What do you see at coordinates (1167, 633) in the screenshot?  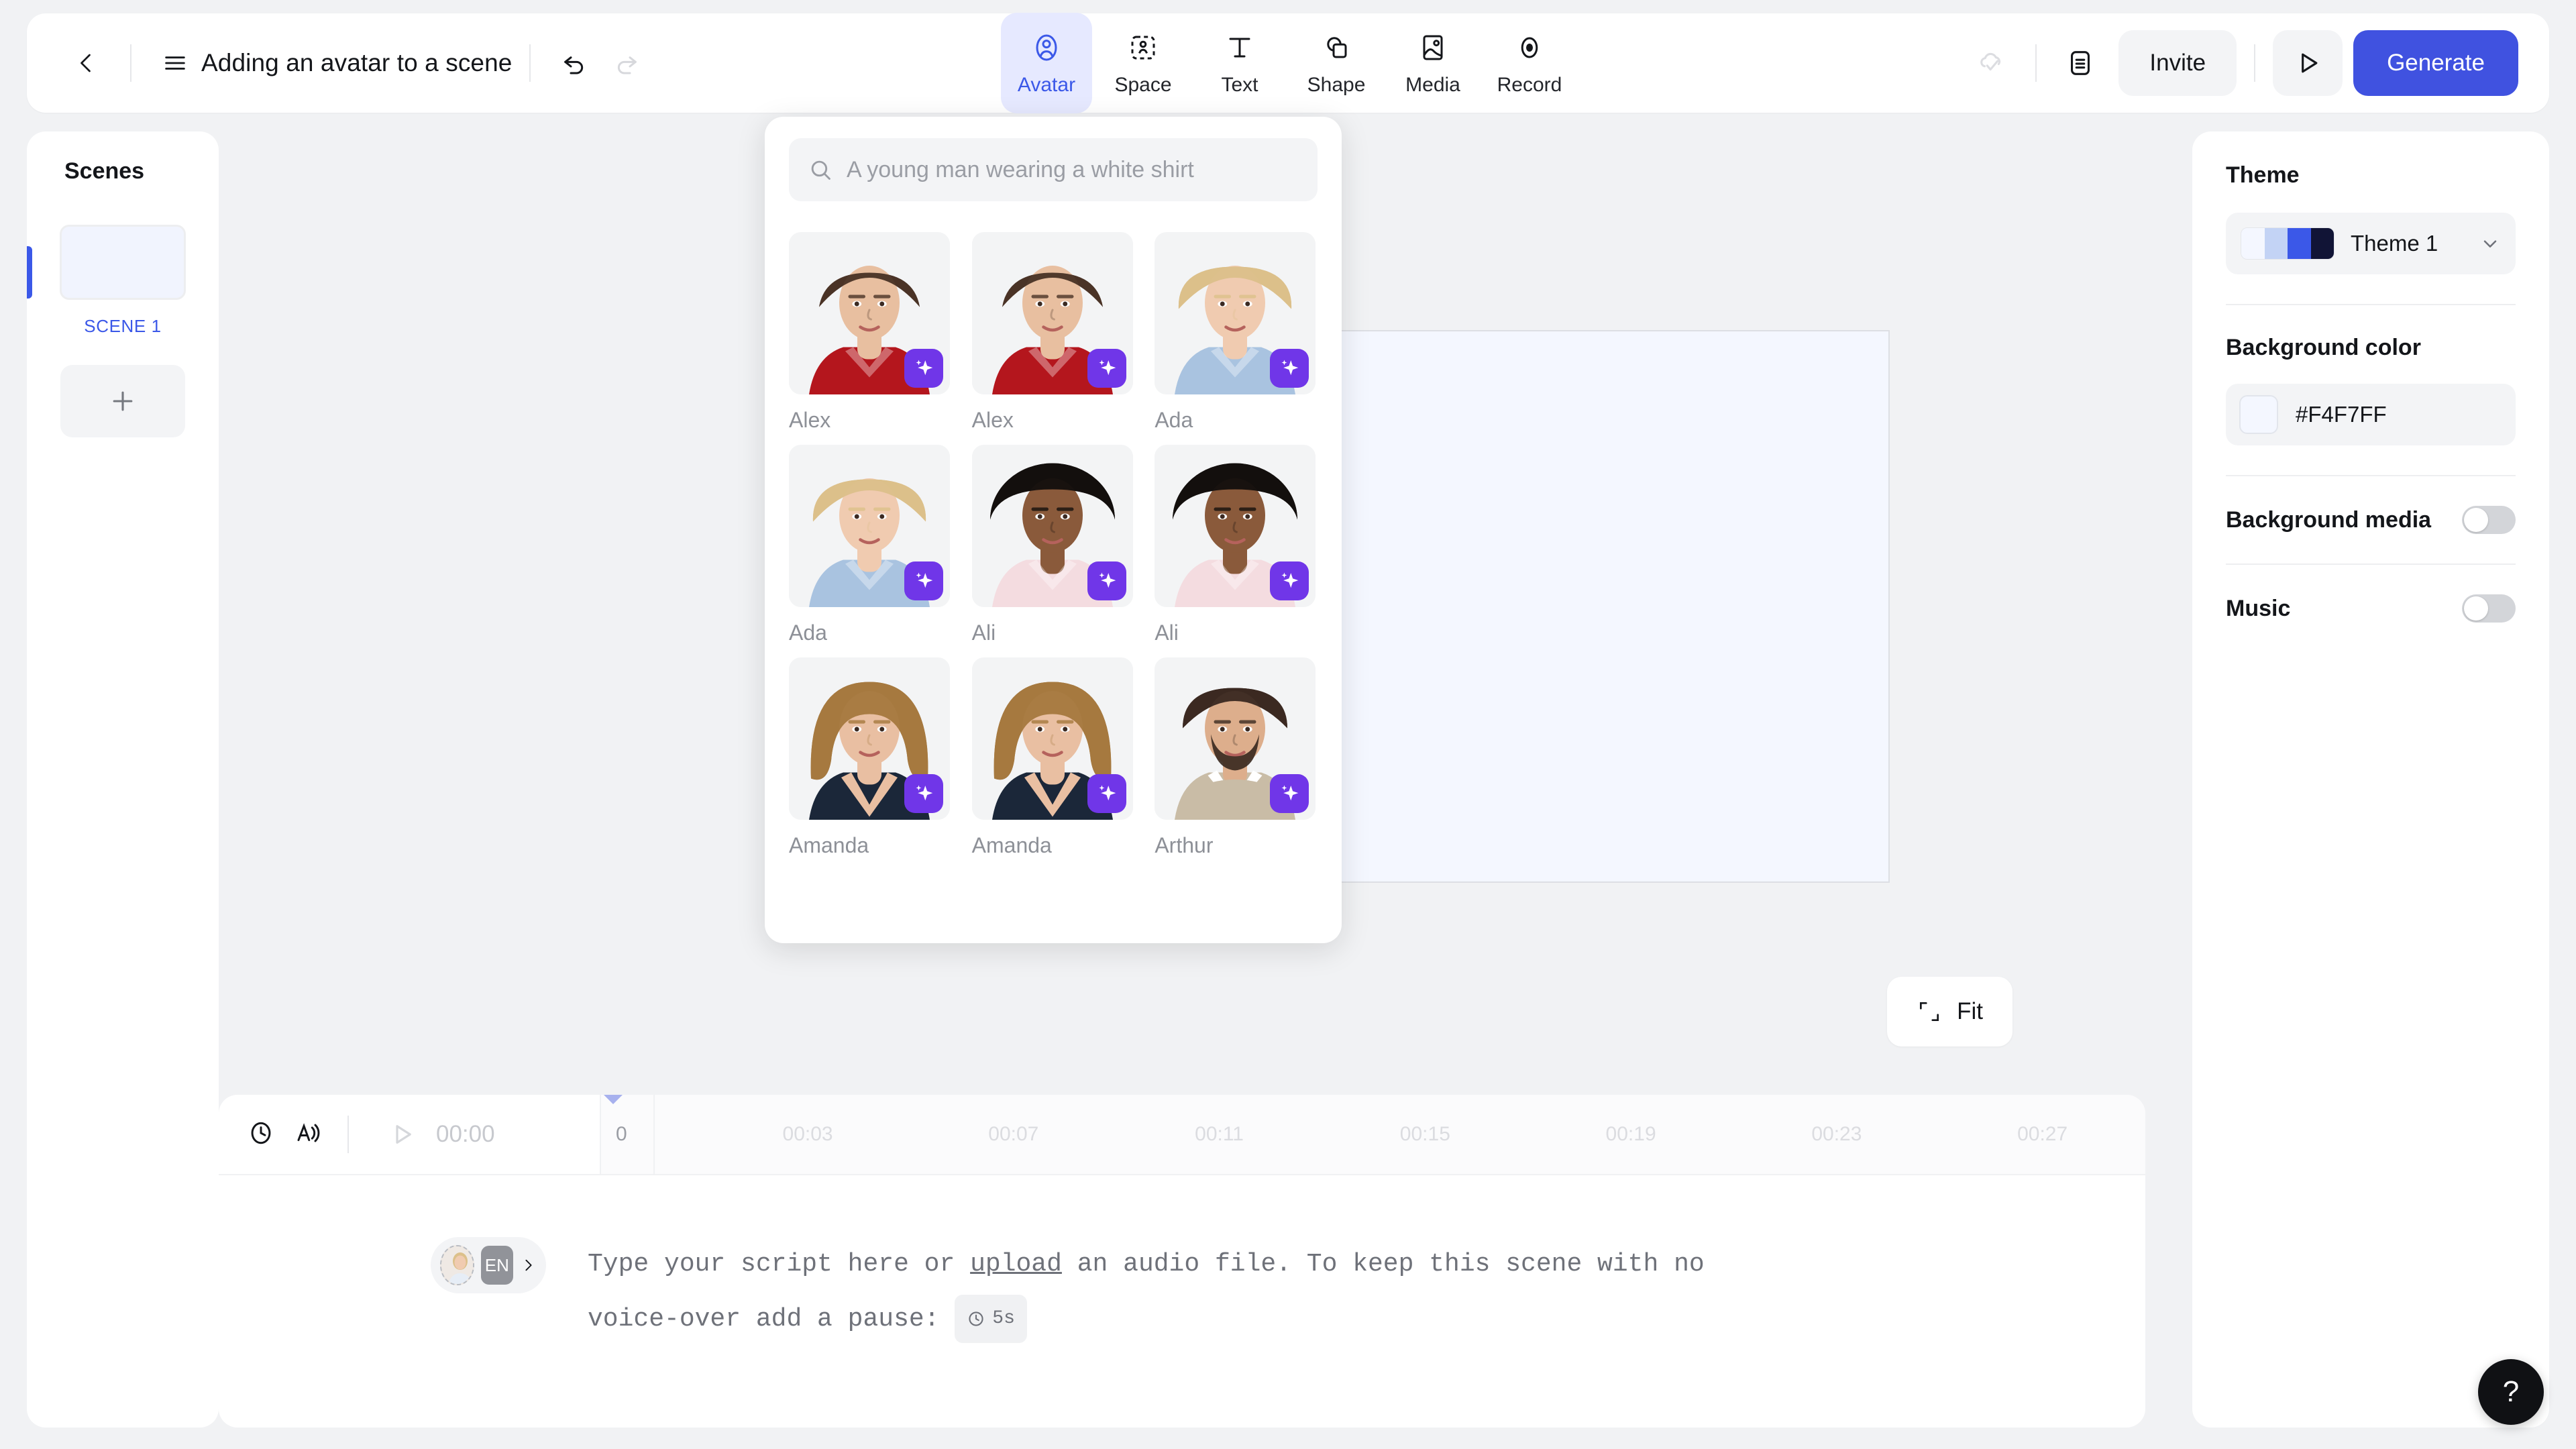 I see `avatar-name: Ali` at bounding box center [1167, 633].